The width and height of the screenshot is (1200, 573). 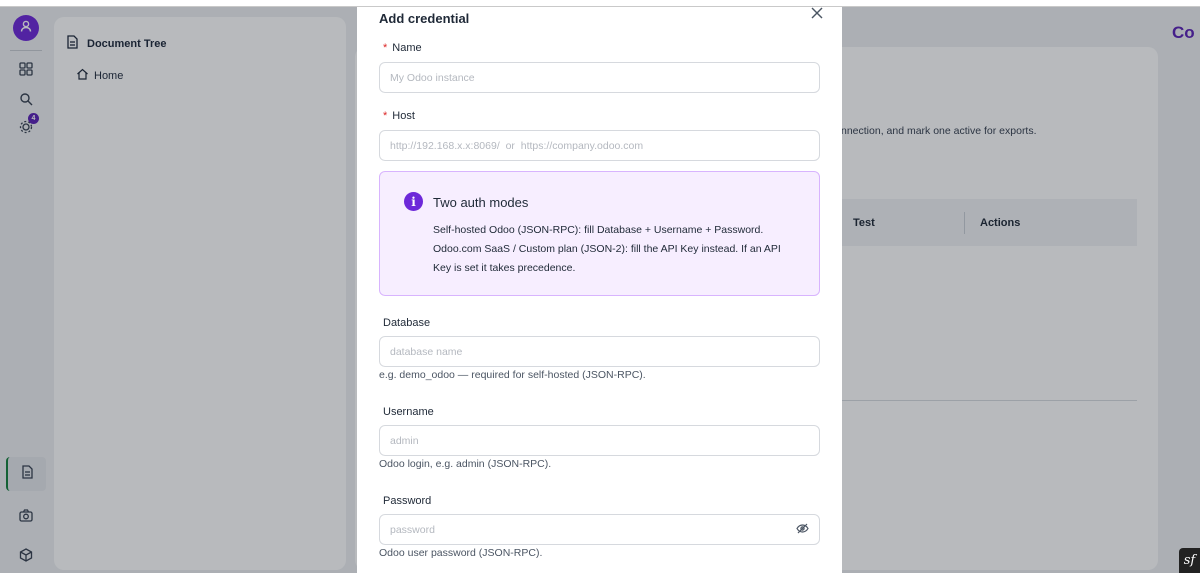 What do you see at coordinates (399, 116) in the screenshot?
I see `host-label: * Host` at bounding box center [399, 116].